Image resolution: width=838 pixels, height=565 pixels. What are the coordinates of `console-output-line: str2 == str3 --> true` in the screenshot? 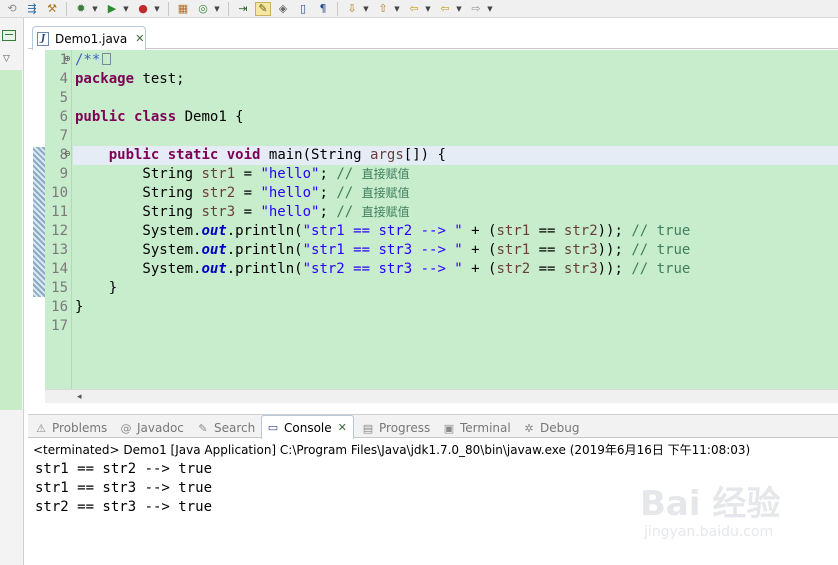 It's located at (124, 507).